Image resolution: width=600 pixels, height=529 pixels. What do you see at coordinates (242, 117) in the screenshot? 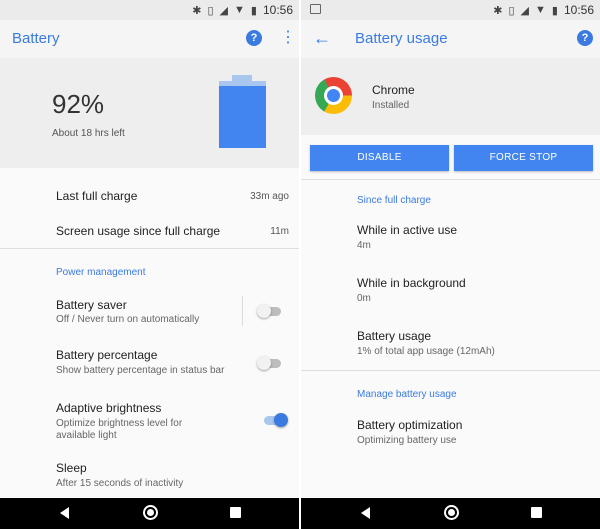
I see `battery-graphic-fill` at bounding box center [242, 117].